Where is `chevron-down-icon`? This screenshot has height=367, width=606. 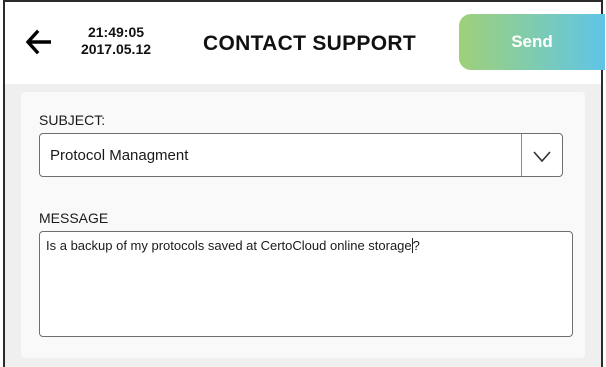
chevron-down-icon is located at coordinates (542, 156).